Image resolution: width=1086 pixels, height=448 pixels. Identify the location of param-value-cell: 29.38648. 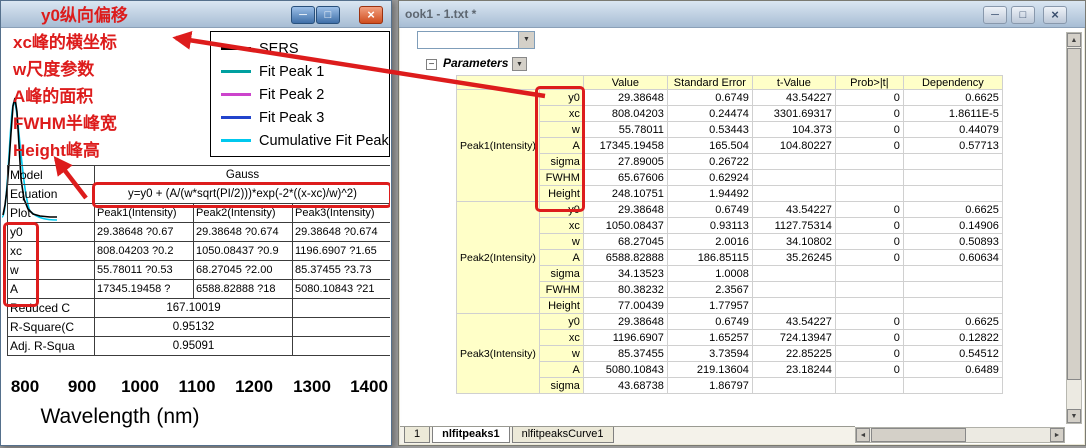
(625, 209).